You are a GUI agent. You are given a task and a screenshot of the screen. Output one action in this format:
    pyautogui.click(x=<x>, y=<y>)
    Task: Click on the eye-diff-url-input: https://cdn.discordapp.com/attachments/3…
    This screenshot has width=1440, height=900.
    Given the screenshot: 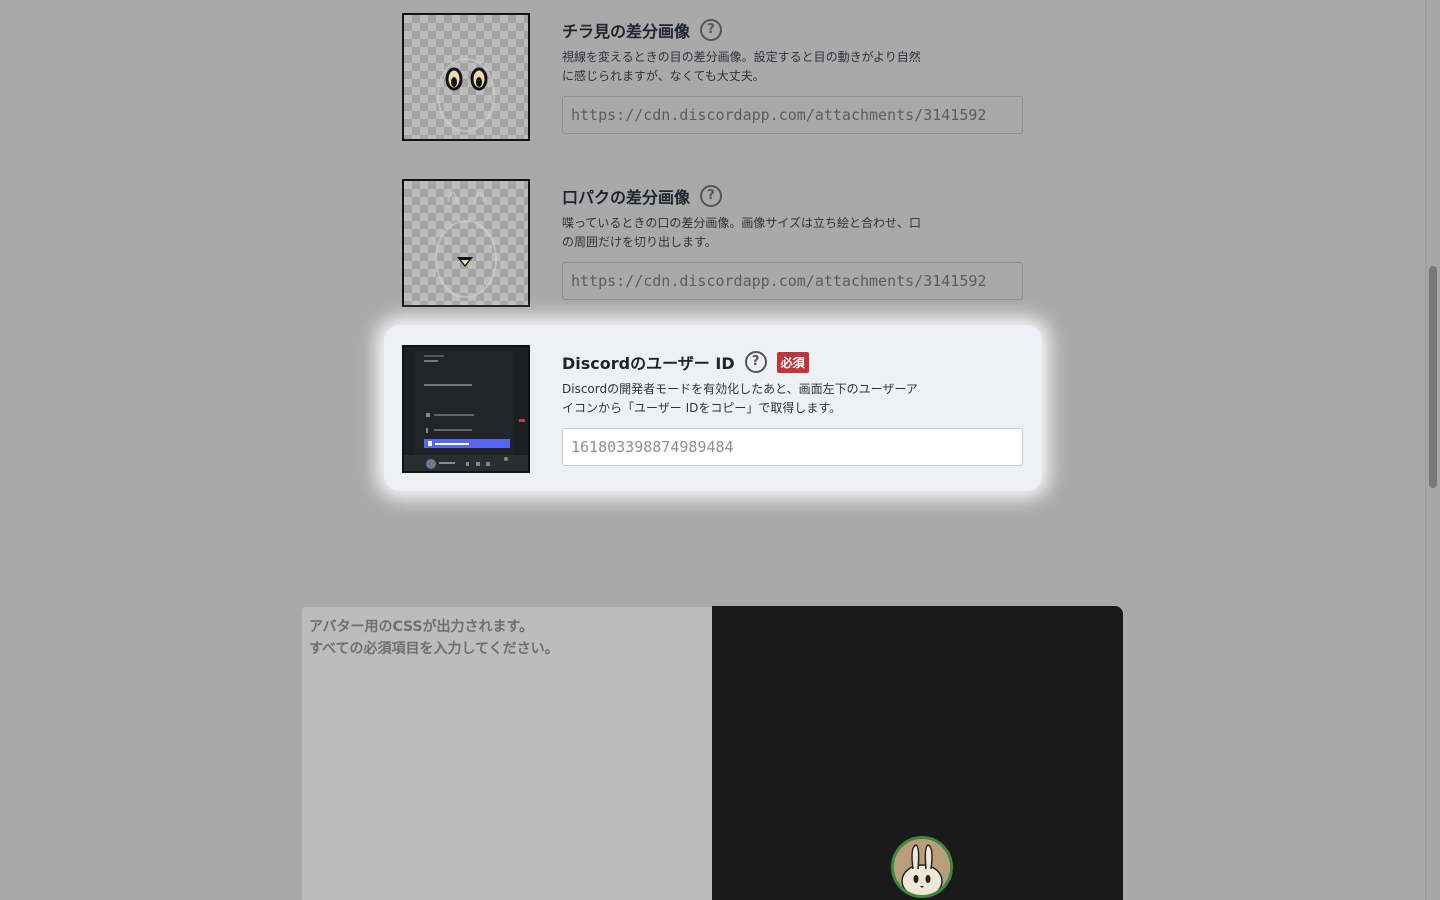 What is the action you would take?
    pyautogui.click(x=792, y=115)
    